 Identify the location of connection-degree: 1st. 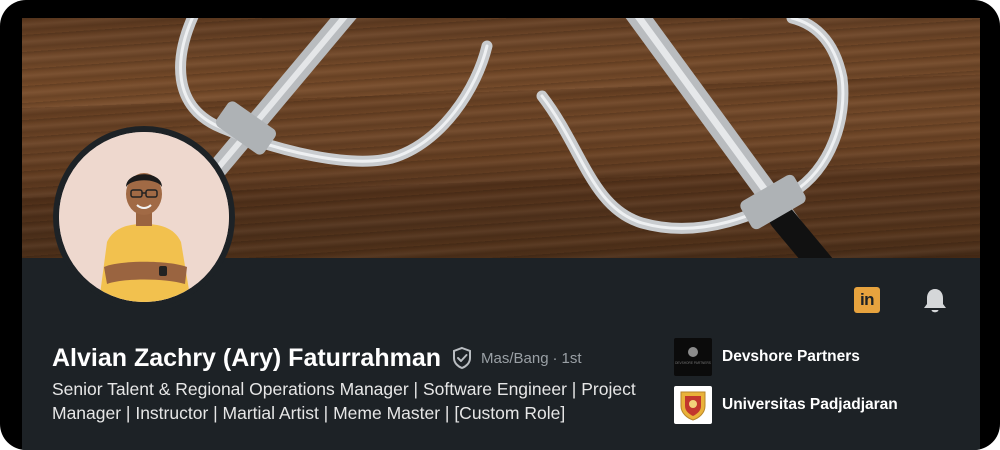
(571, 358).